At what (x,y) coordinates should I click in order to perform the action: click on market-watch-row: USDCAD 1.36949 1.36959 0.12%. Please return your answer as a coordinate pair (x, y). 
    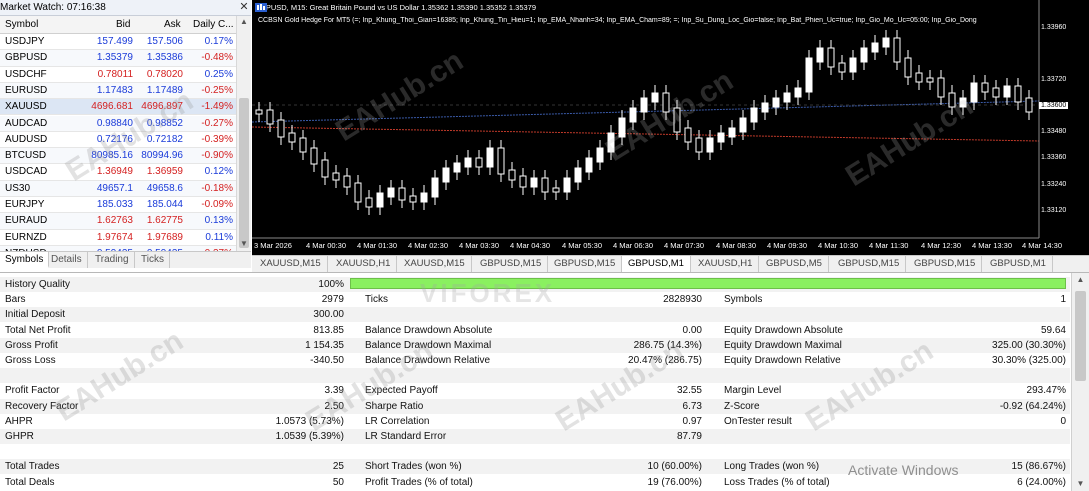
    Looking at the image, I should click on (118, 172).